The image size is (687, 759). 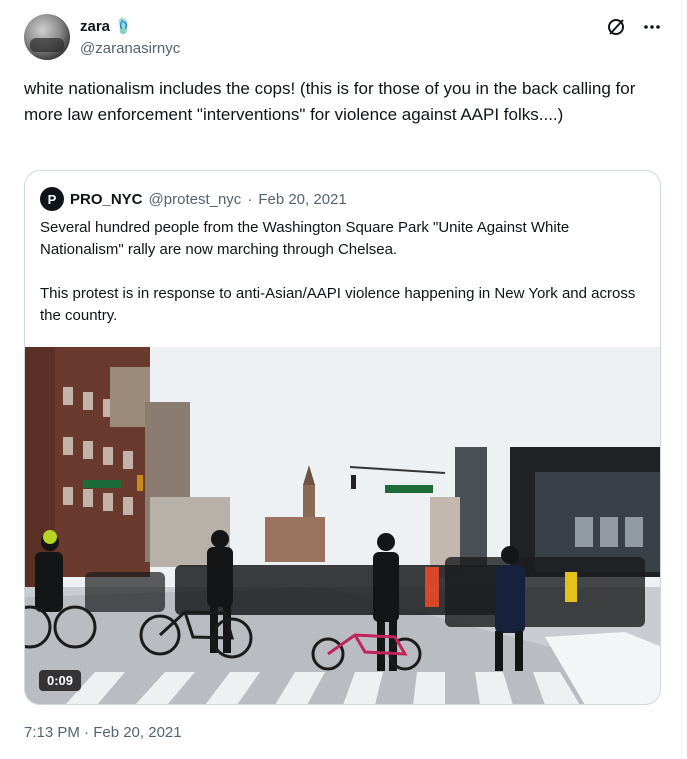 I want to click on author-name-row: zara 🩴, so click(x=106, y=26).